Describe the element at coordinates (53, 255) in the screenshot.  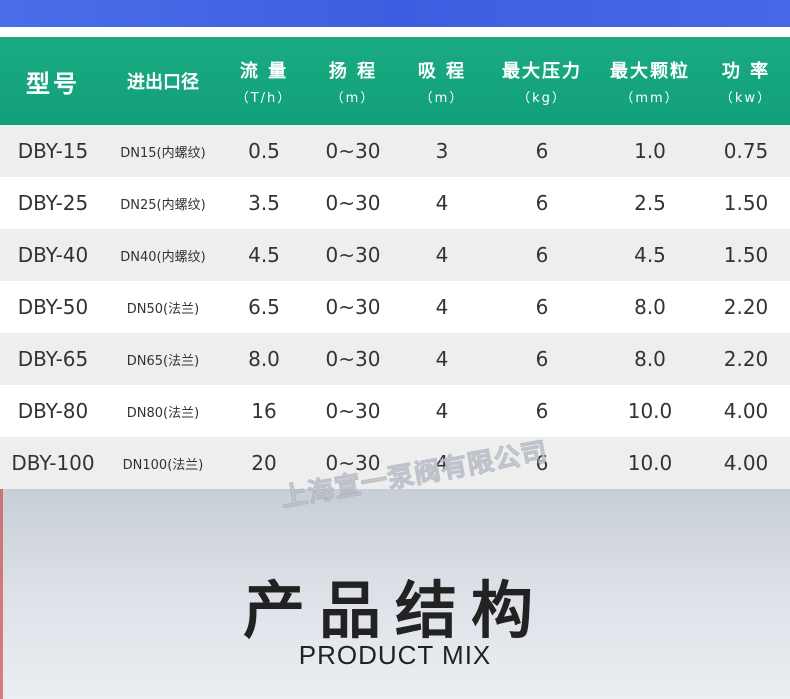
I see `cell-model: DBY-40` at that location.